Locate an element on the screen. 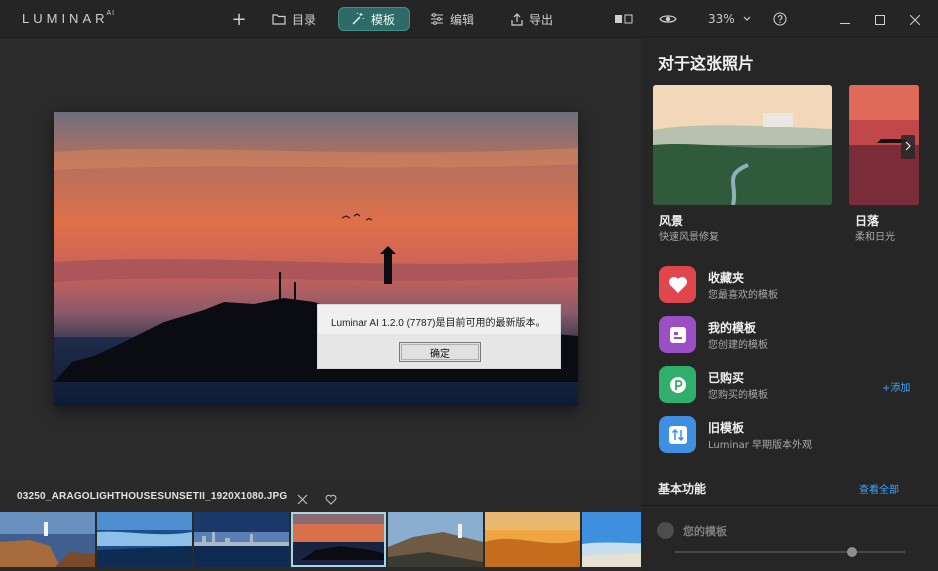 This screenshot has height=571, width=938. zoom-value: 33% is located at coordinates (721, 19).